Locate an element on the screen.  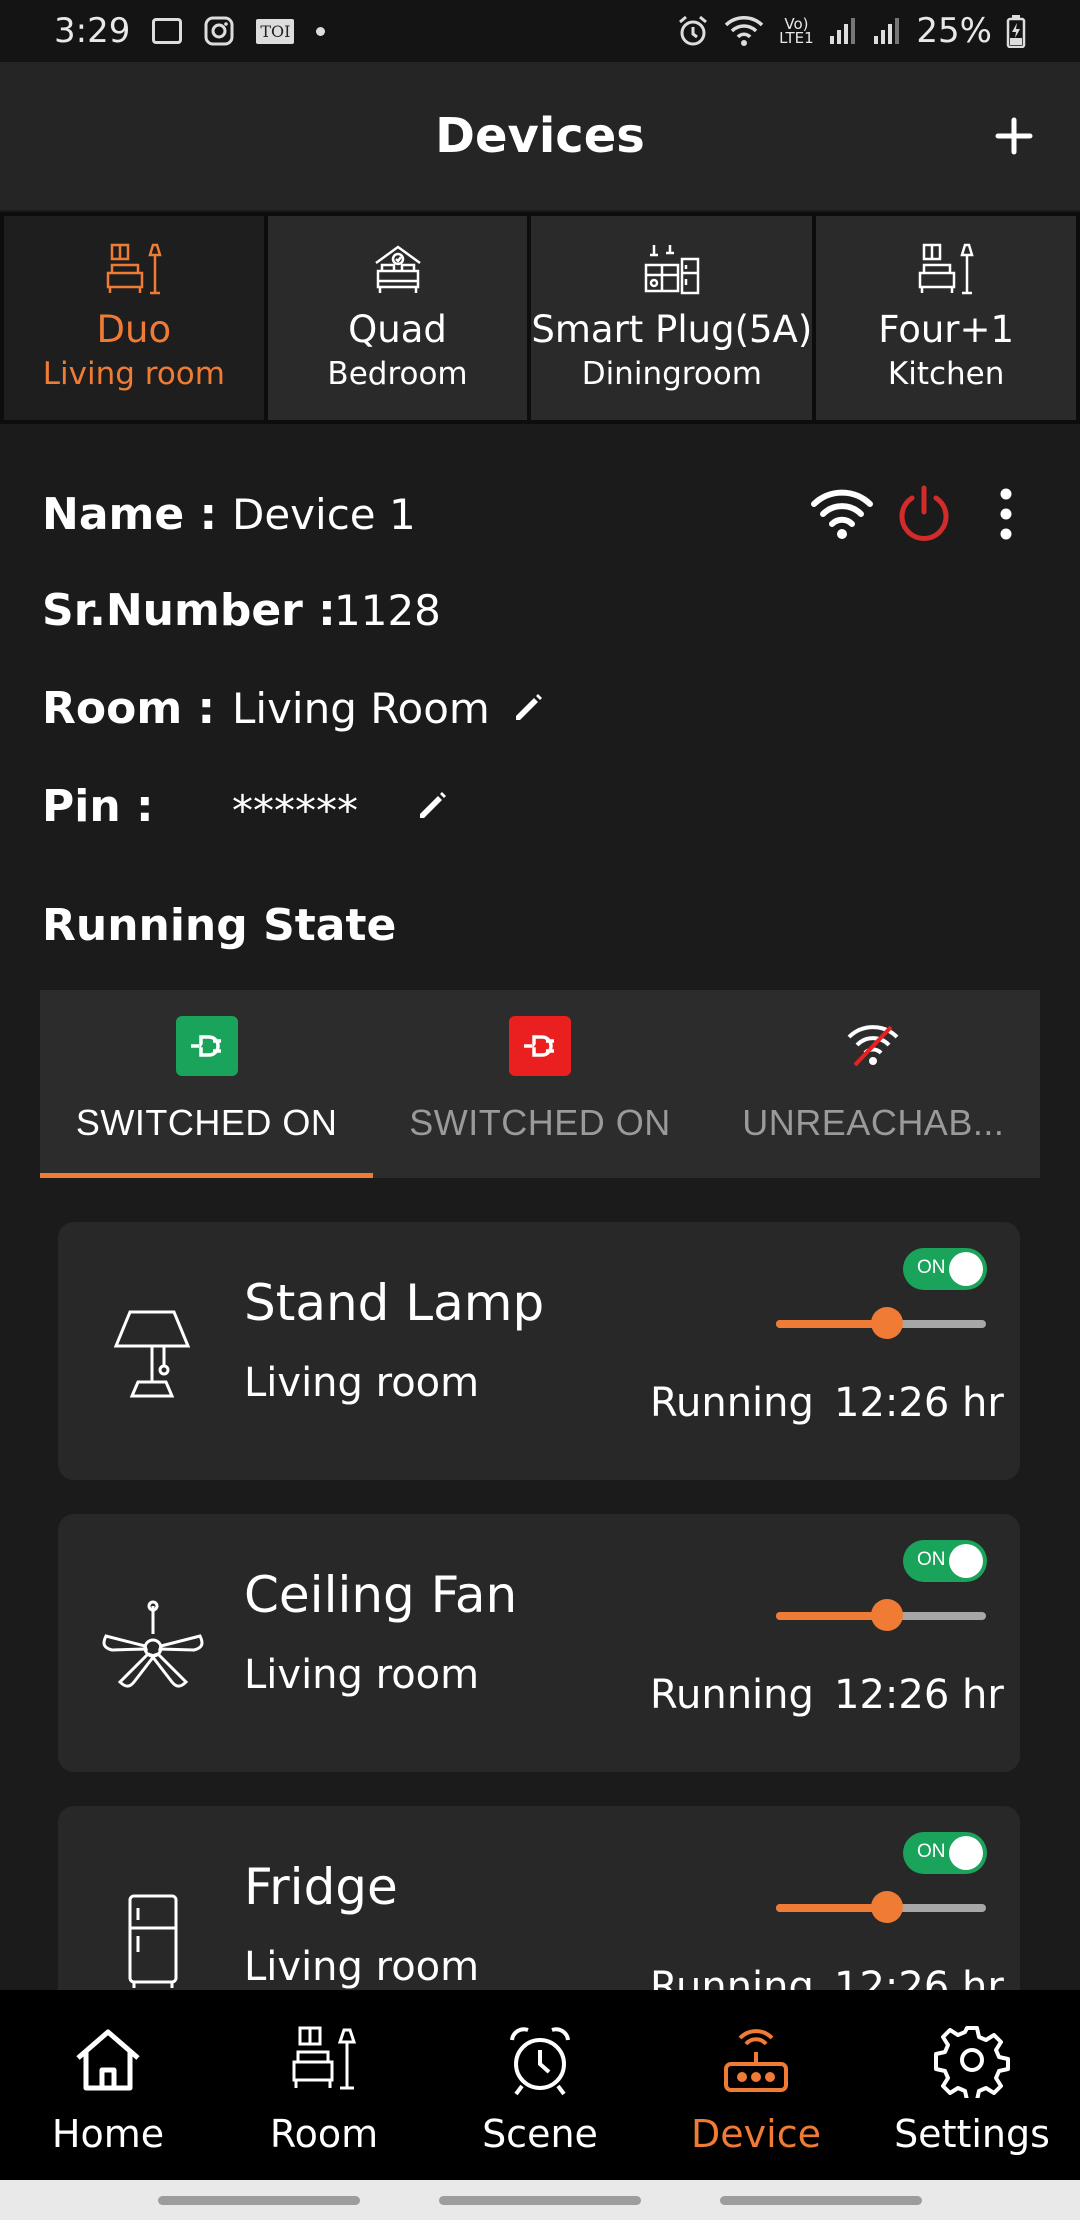
serial-label: Sr.Number : is located at coordinates (189, 610).